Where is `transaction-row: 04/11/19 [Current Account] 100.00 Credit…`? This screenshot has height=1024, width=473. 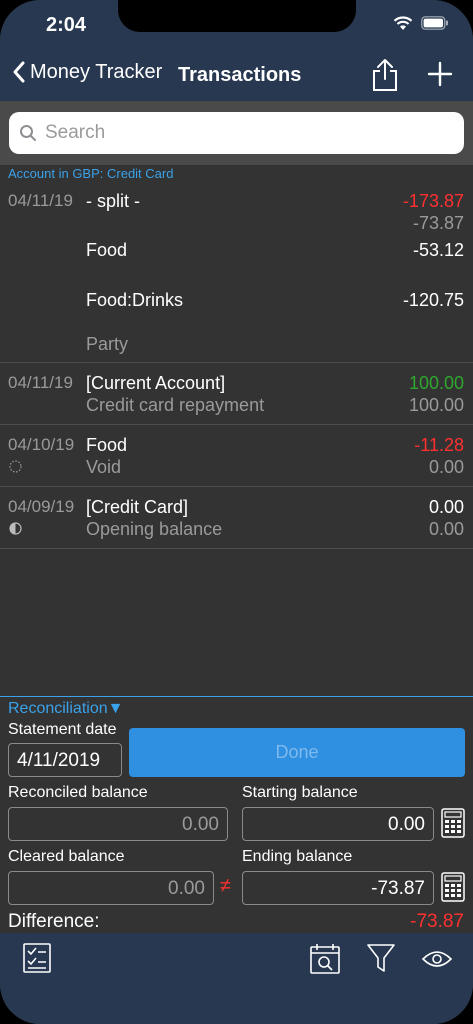
transaction-row: 04/11/19 [Current Account] 100.00 Credit… is located at coordinates (236, 394).